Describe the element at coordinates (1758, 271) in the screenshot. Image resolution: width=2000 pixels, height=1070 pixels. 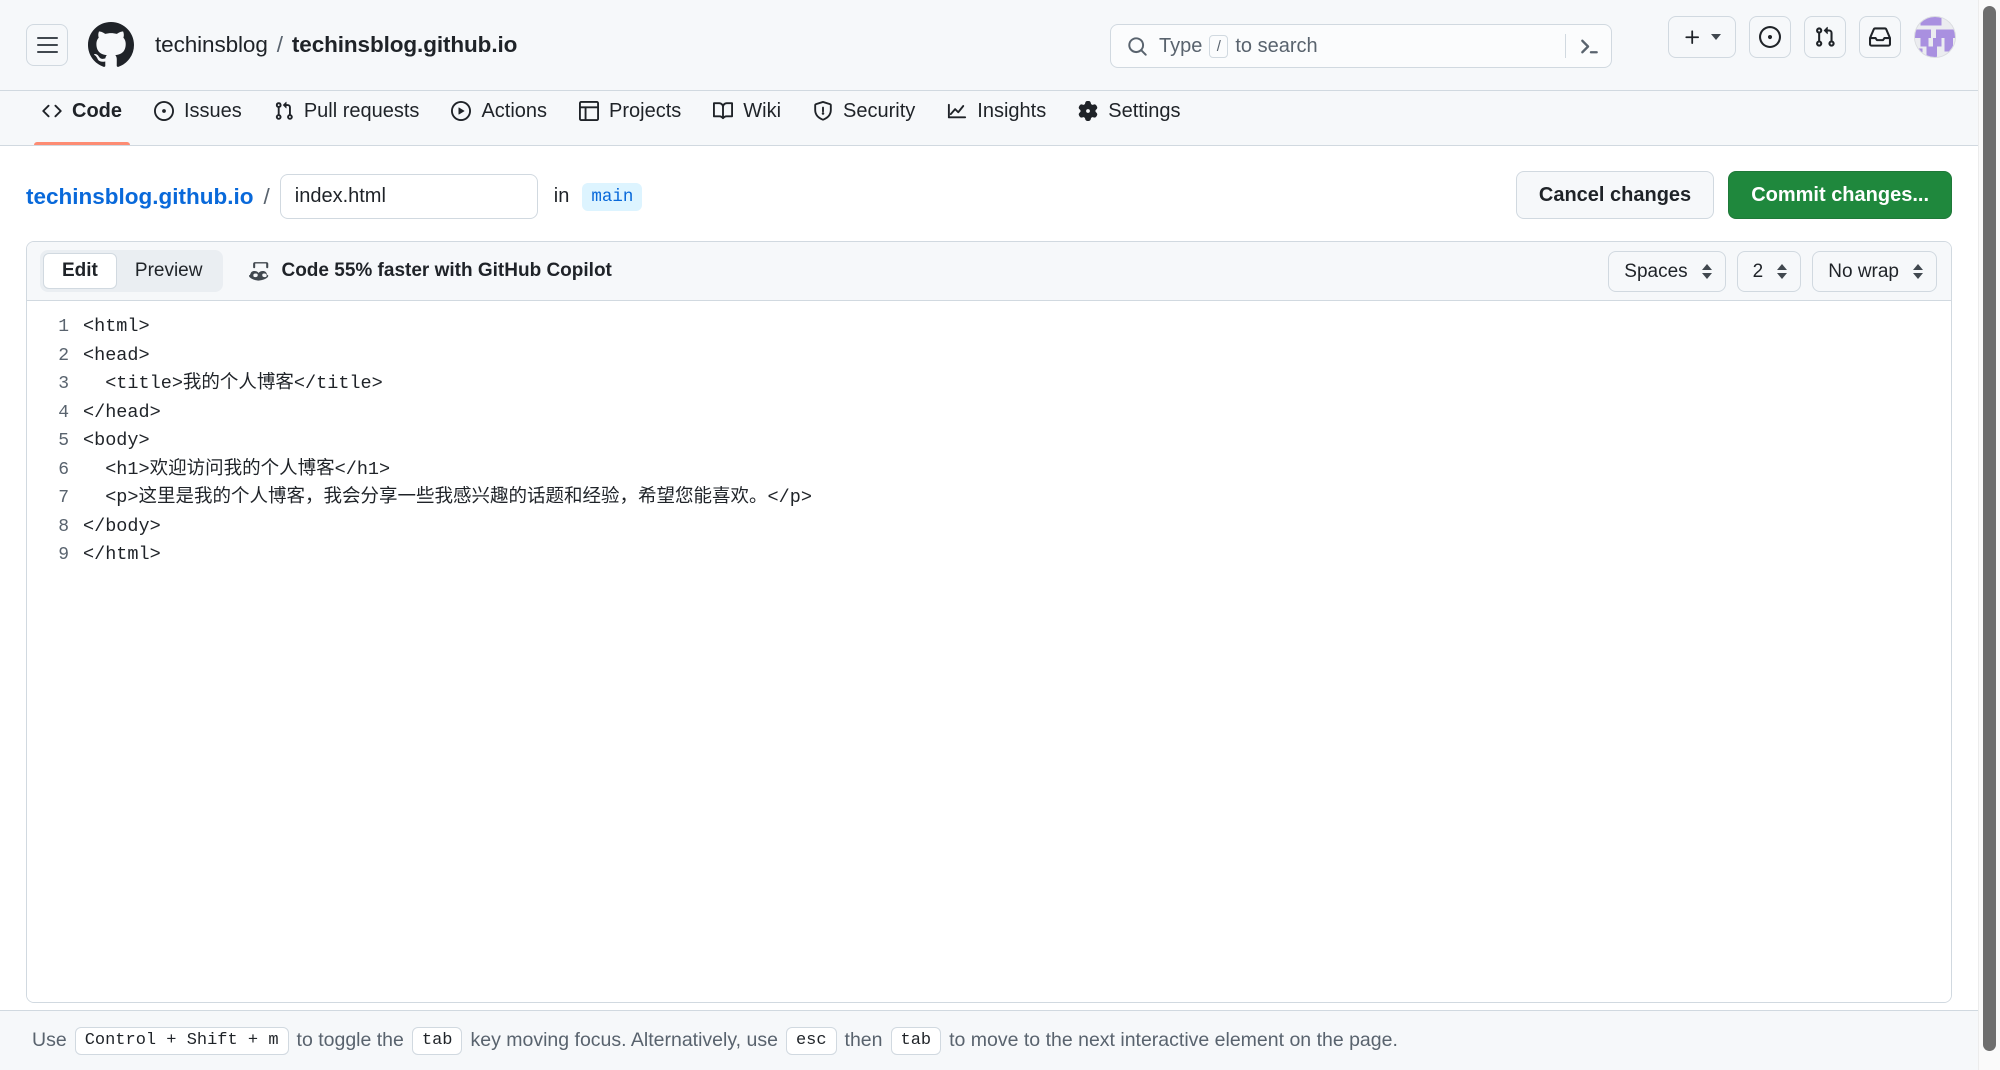
I see `indent-size-value: 2` at that location.